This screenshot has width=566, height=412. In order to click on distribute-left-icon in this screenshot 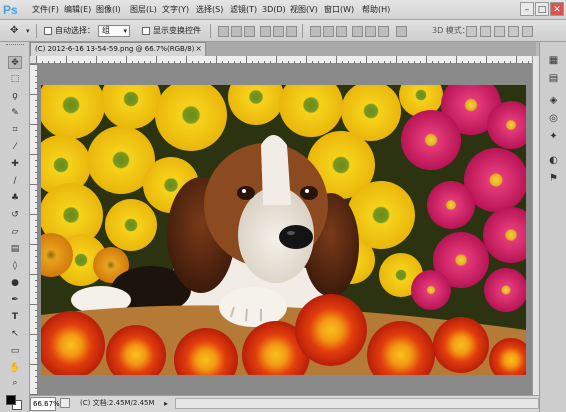, I will do `click(357, 31)`.